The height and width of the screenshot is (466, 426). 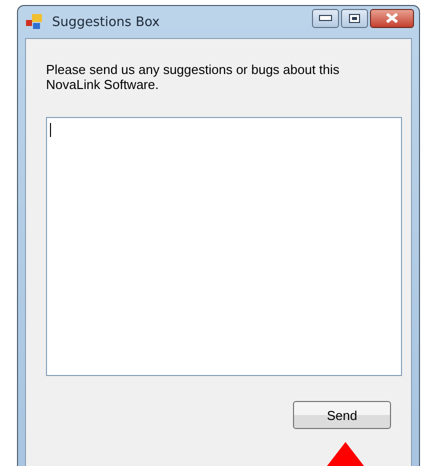 I want to click on close-button, so click(x=392, y=18).